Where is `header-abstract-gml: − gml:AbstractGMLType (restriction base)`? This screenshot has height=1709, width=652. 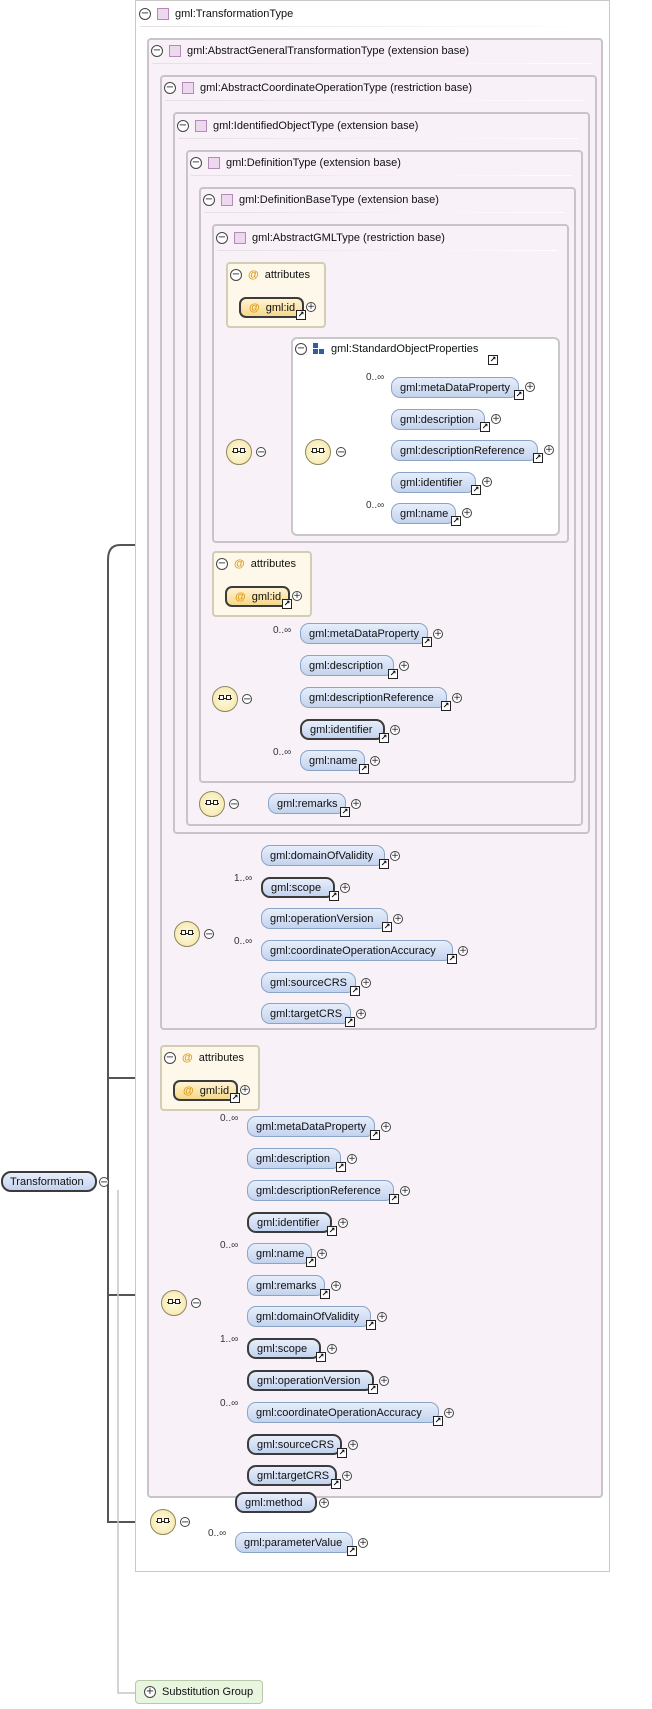
header-abstract-gml: − gml:AbstractGMLType (restriction base) is located at coordinates (330, 238).